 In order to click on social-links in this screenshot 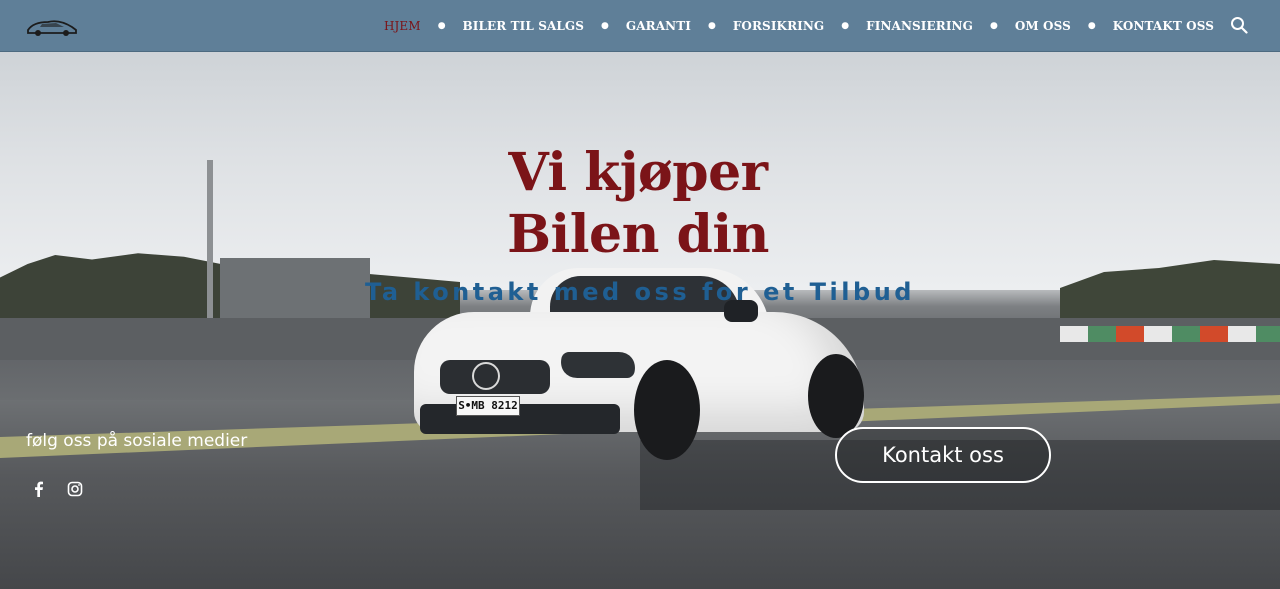, I will do `click(57, 489)`.